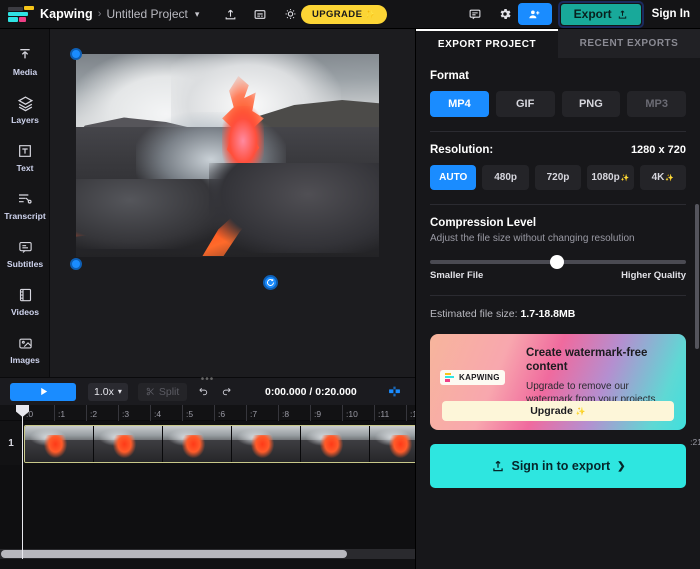 The image size is (700, 569). I want to click on videos-icon, so click(25, 295).